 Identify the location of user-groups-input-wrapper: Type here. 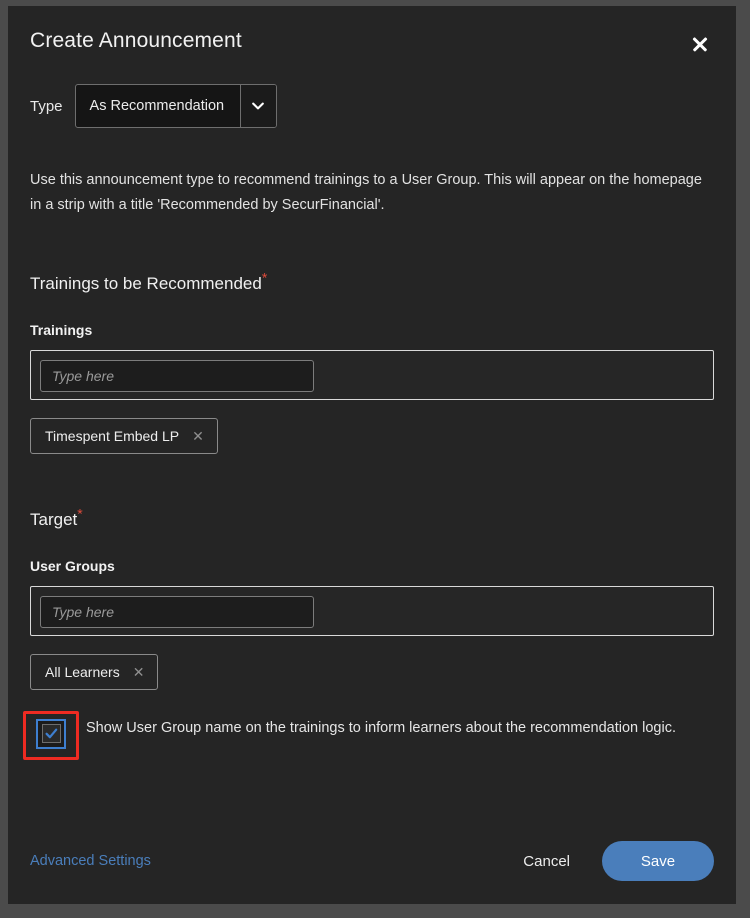
(177, 611).